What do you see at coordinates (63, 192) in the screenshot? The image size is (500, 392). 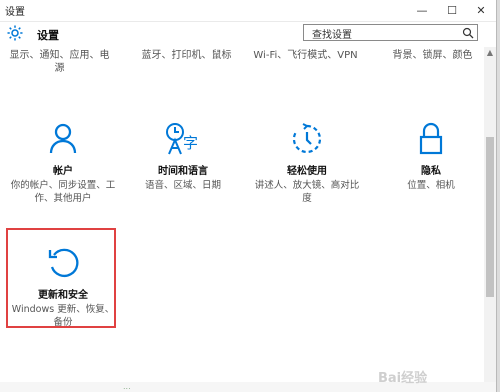 I see `tile-desc: 你的帐户、同步设置、工作、其他用户` at bounding box center [63, 192].